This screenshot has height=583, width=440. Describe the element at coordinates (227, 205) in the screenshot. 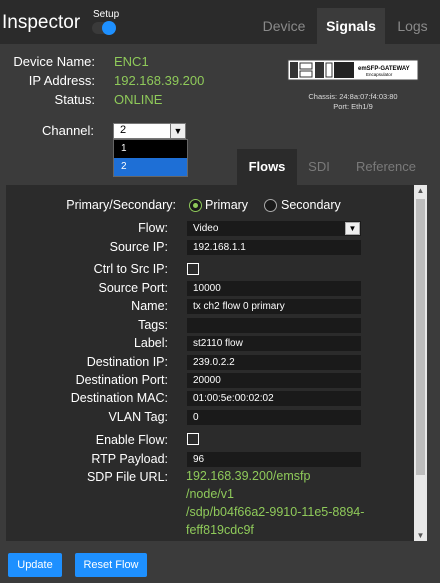

I see `primary-radio-label: Primary` at that location.